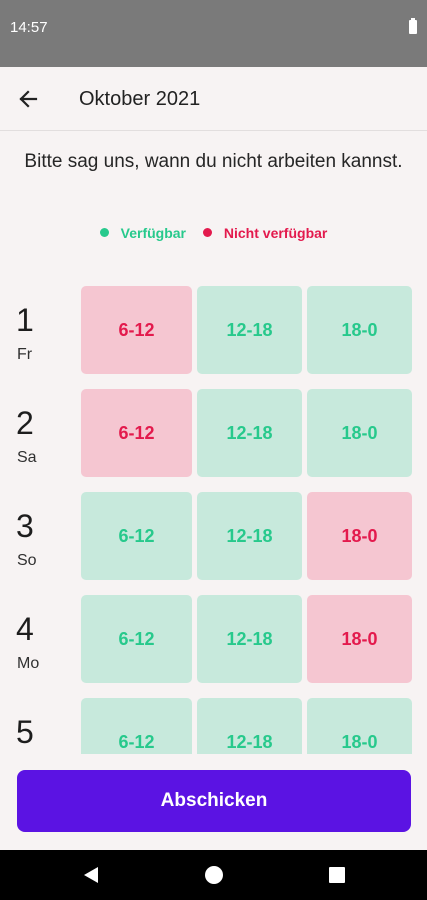  What do you see at coordinates (214, 801) in the screenshot?
I see `submit-button: Abschicken` at bounding box center [214, 801].